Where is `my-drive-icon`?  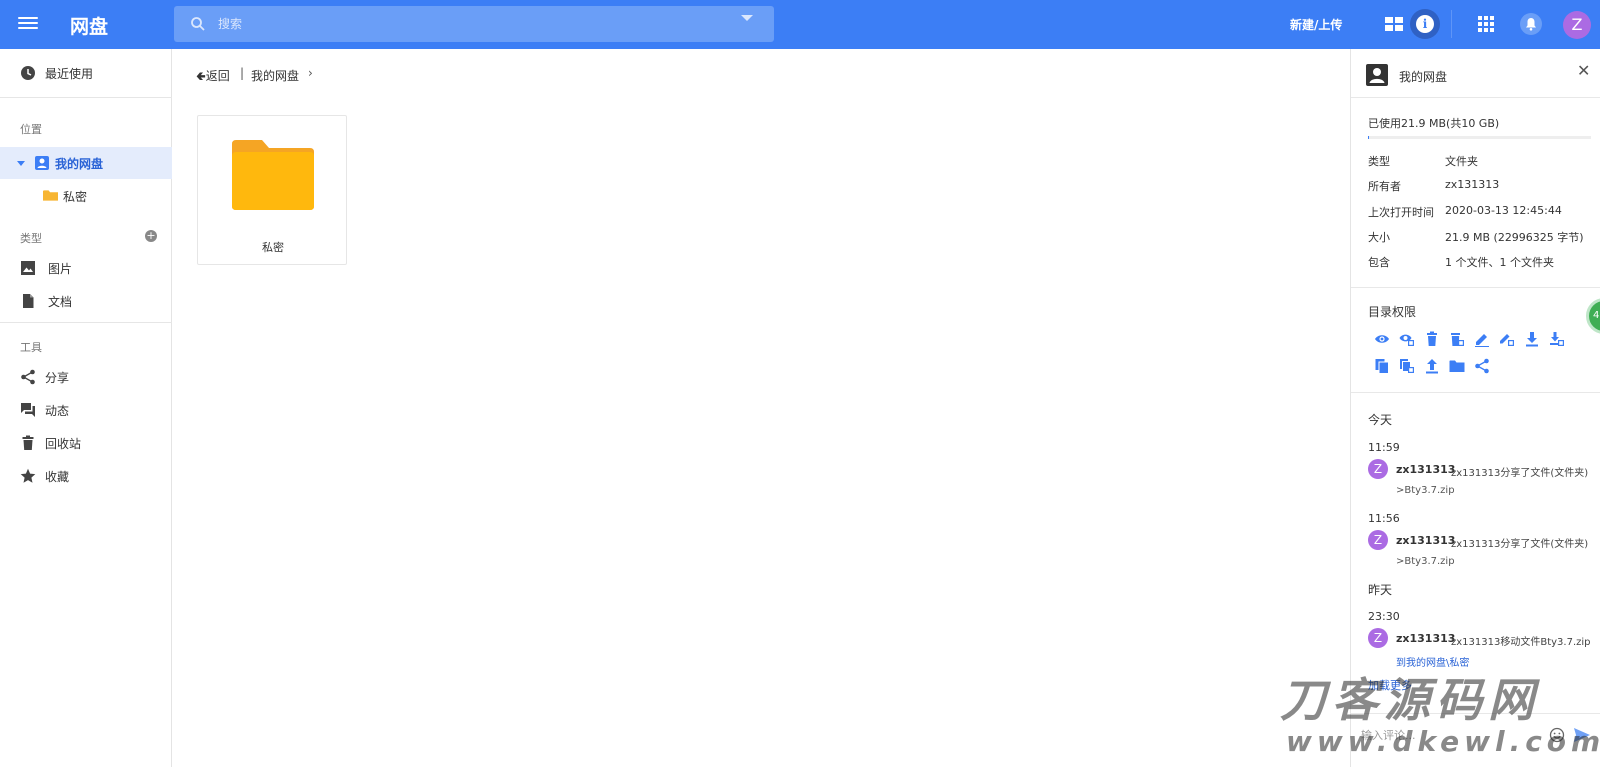 my-drive-icon is located at coordinates (42, 163).